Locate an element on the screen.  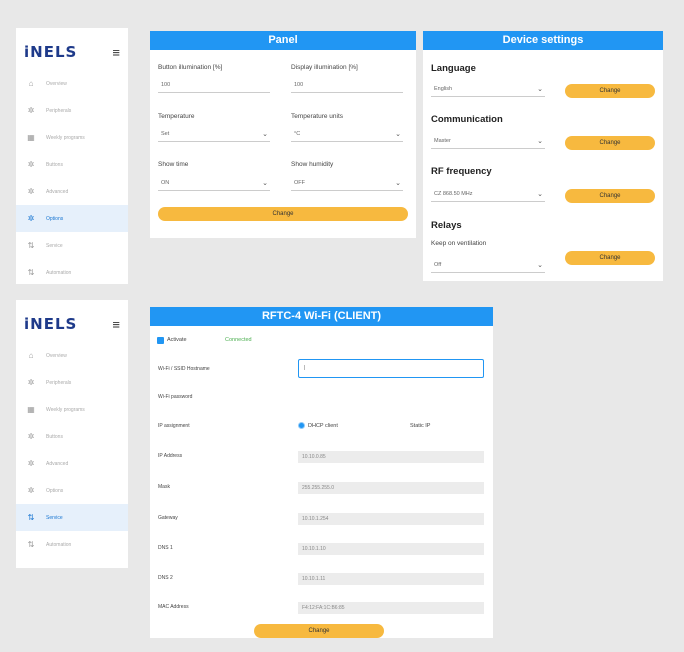
display-illumination-value: 100 is located at coordinates (299, 85).